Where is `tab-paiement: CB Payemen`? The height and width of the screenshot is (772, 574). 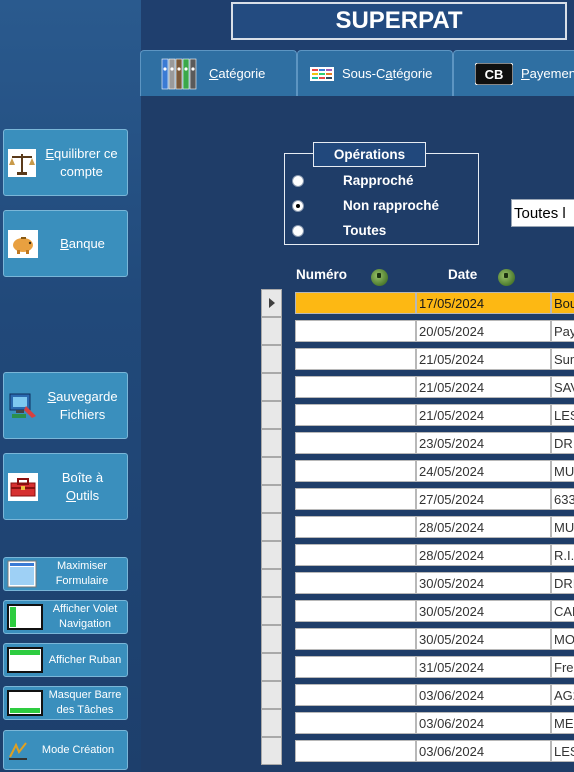 tab-paiement: CB Payemen is located at coordinates (513, 73).